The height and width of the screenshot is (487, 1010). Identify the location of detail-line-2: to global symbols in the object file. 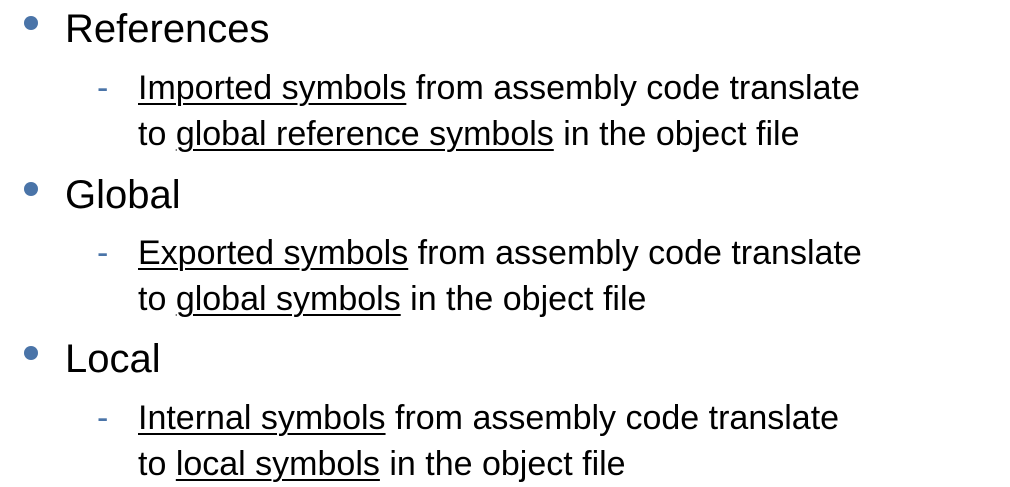
(392, 299).